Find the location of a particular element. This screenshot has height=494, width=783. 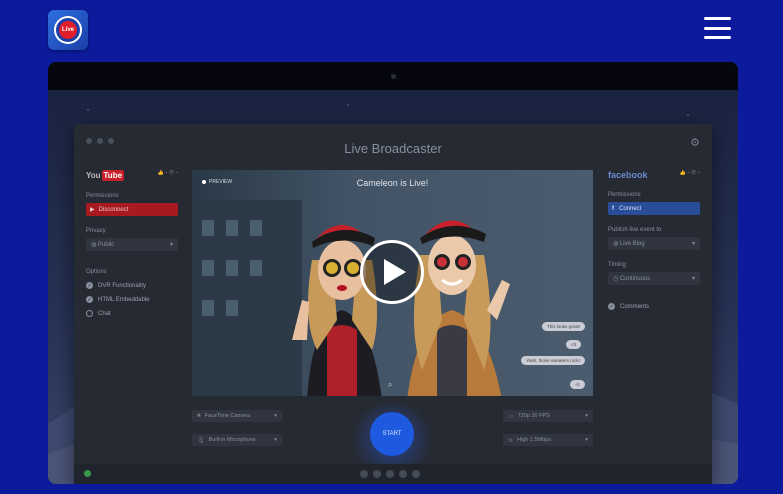

start-button: START is located at coordinates (392, 434).